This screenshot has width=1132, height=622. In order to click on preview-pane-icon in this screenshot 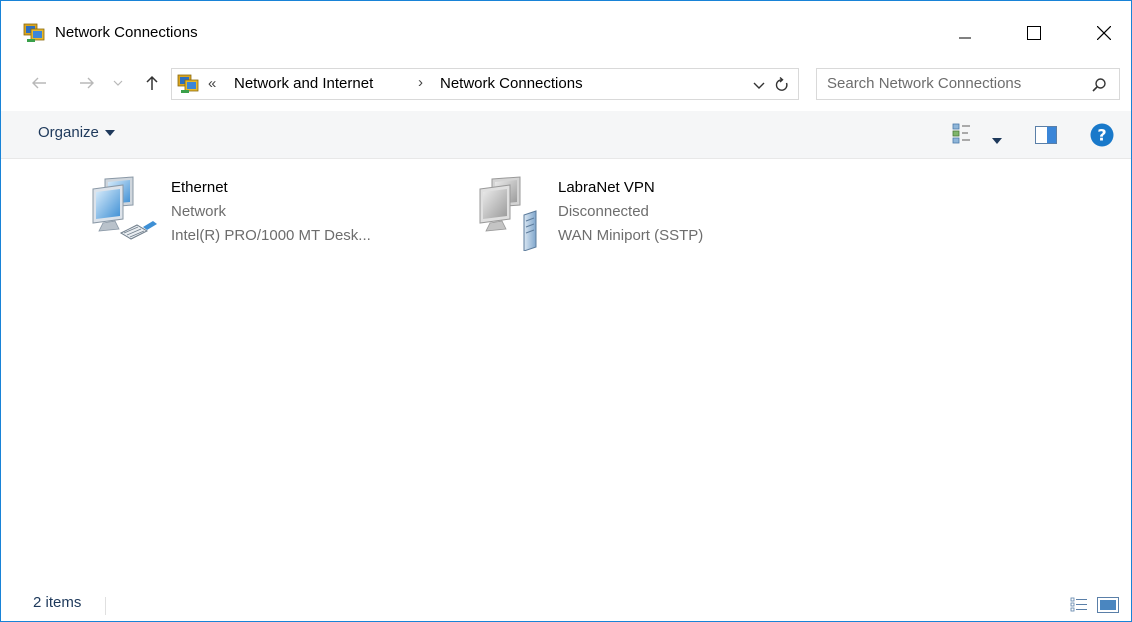, I will do `click(1046, 135)`.